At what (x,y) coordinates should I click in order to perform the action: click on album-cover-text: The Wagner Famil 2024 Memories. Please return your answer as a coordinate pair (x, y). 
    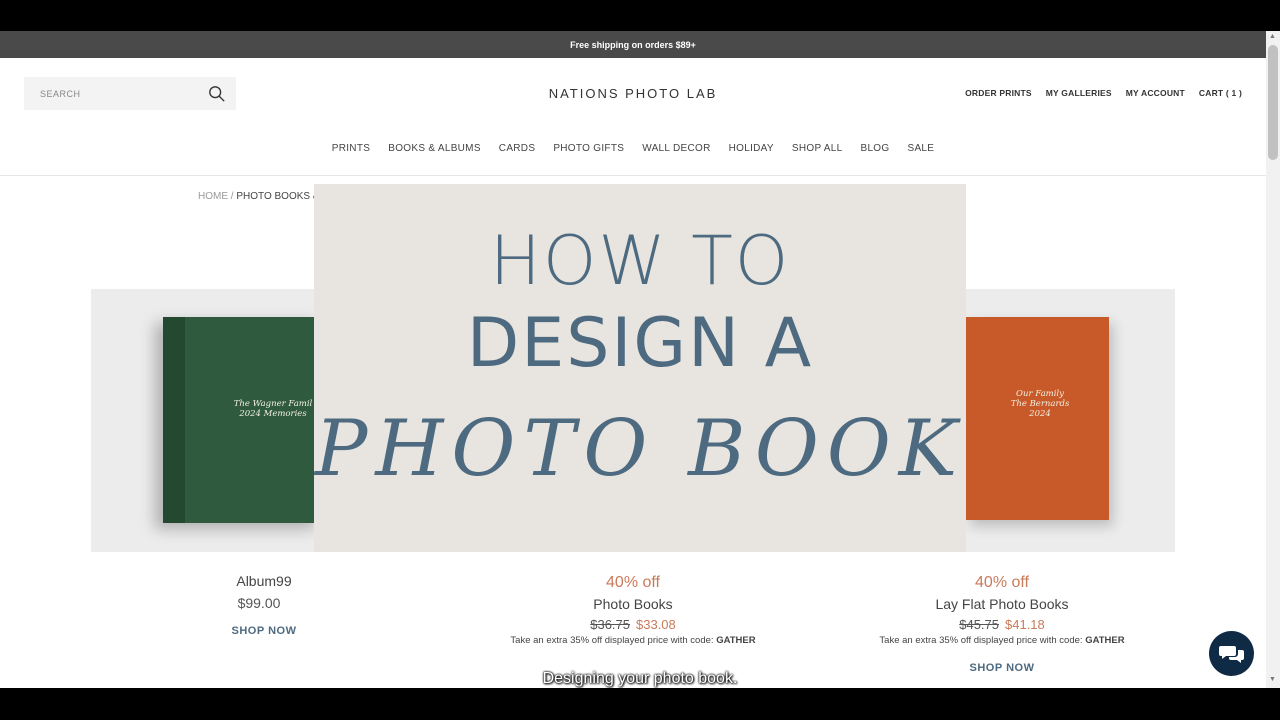
    Looking at the image, I should click on (268, 409).